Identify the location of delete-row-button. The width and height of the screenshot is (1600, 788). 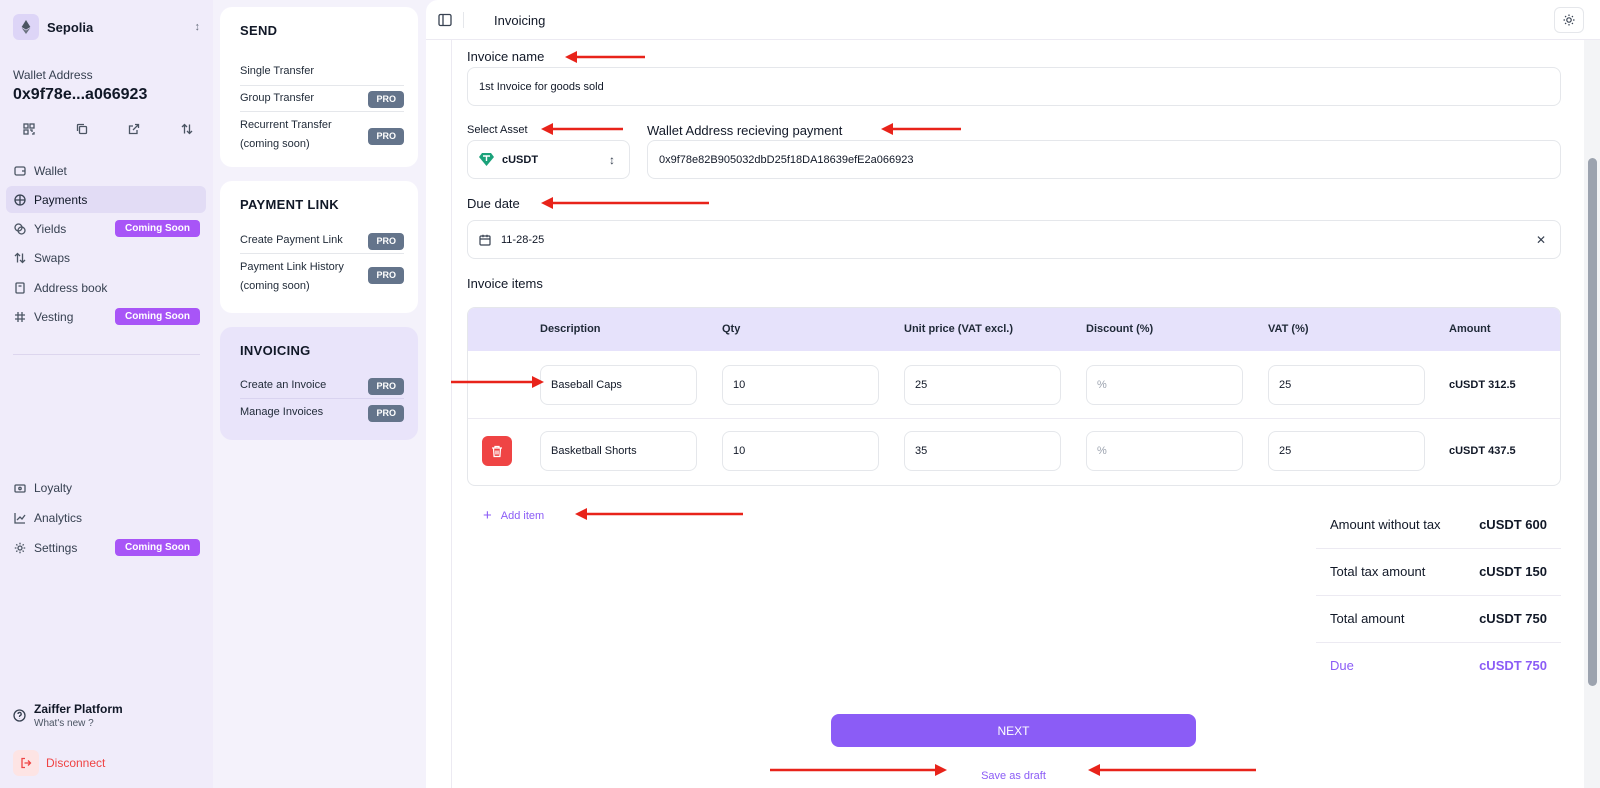
(497, 451).